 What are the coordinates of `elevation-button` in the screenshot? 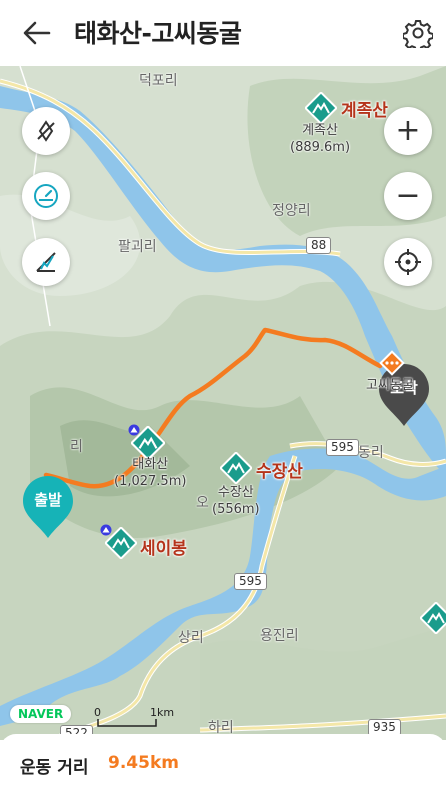 It's located at (46, 262).